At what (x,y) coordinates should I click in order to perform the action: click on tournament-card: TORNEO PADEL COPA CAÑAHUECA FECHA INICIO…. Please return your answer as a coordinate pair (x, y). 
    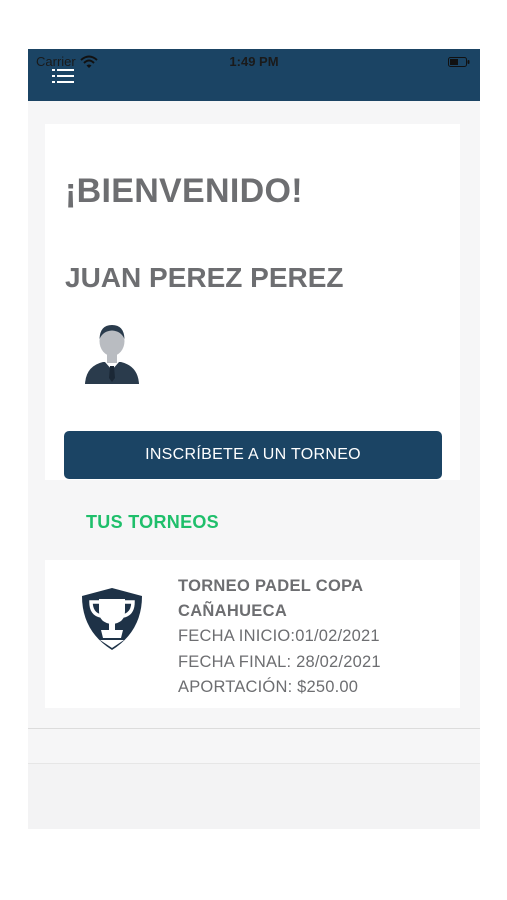
    Looking at the image, I should click on (252, 634).